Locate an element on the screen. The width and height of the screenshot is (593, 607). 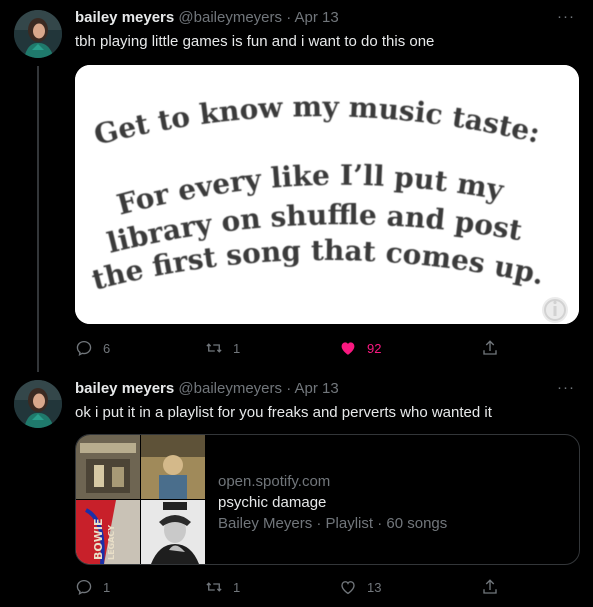
cover-tile-3: BOWIE LEGACY is located at coordinates (108, 532).